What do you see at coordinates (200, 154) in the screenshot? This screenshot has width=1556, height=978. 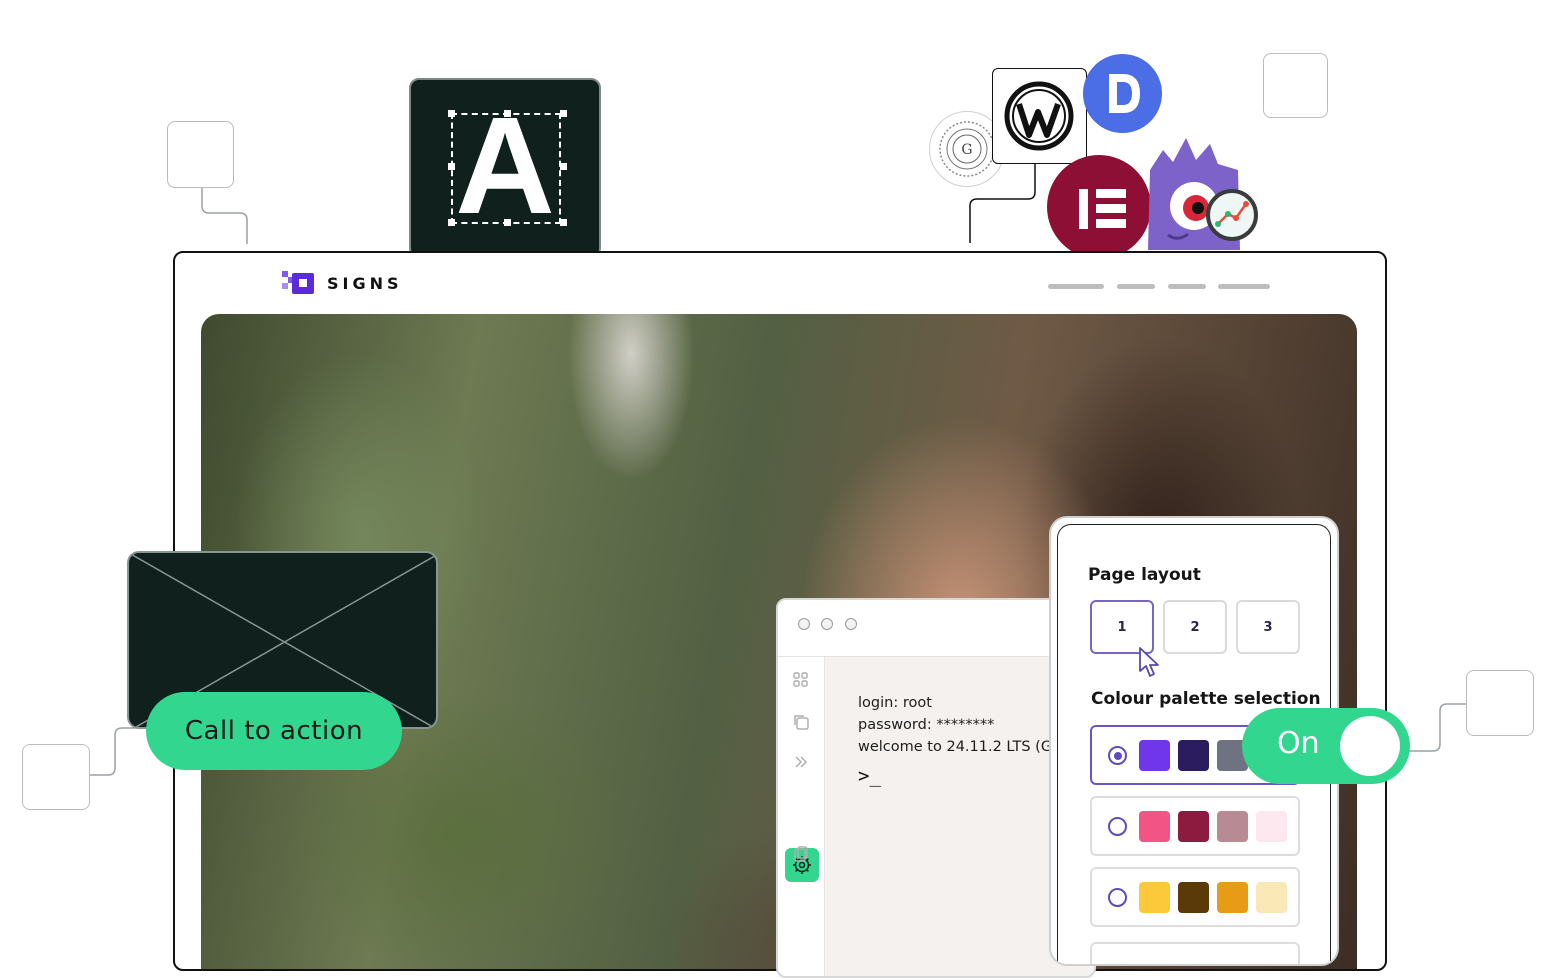 I see `deco-box-top-left` at bounding box center [200, 154].